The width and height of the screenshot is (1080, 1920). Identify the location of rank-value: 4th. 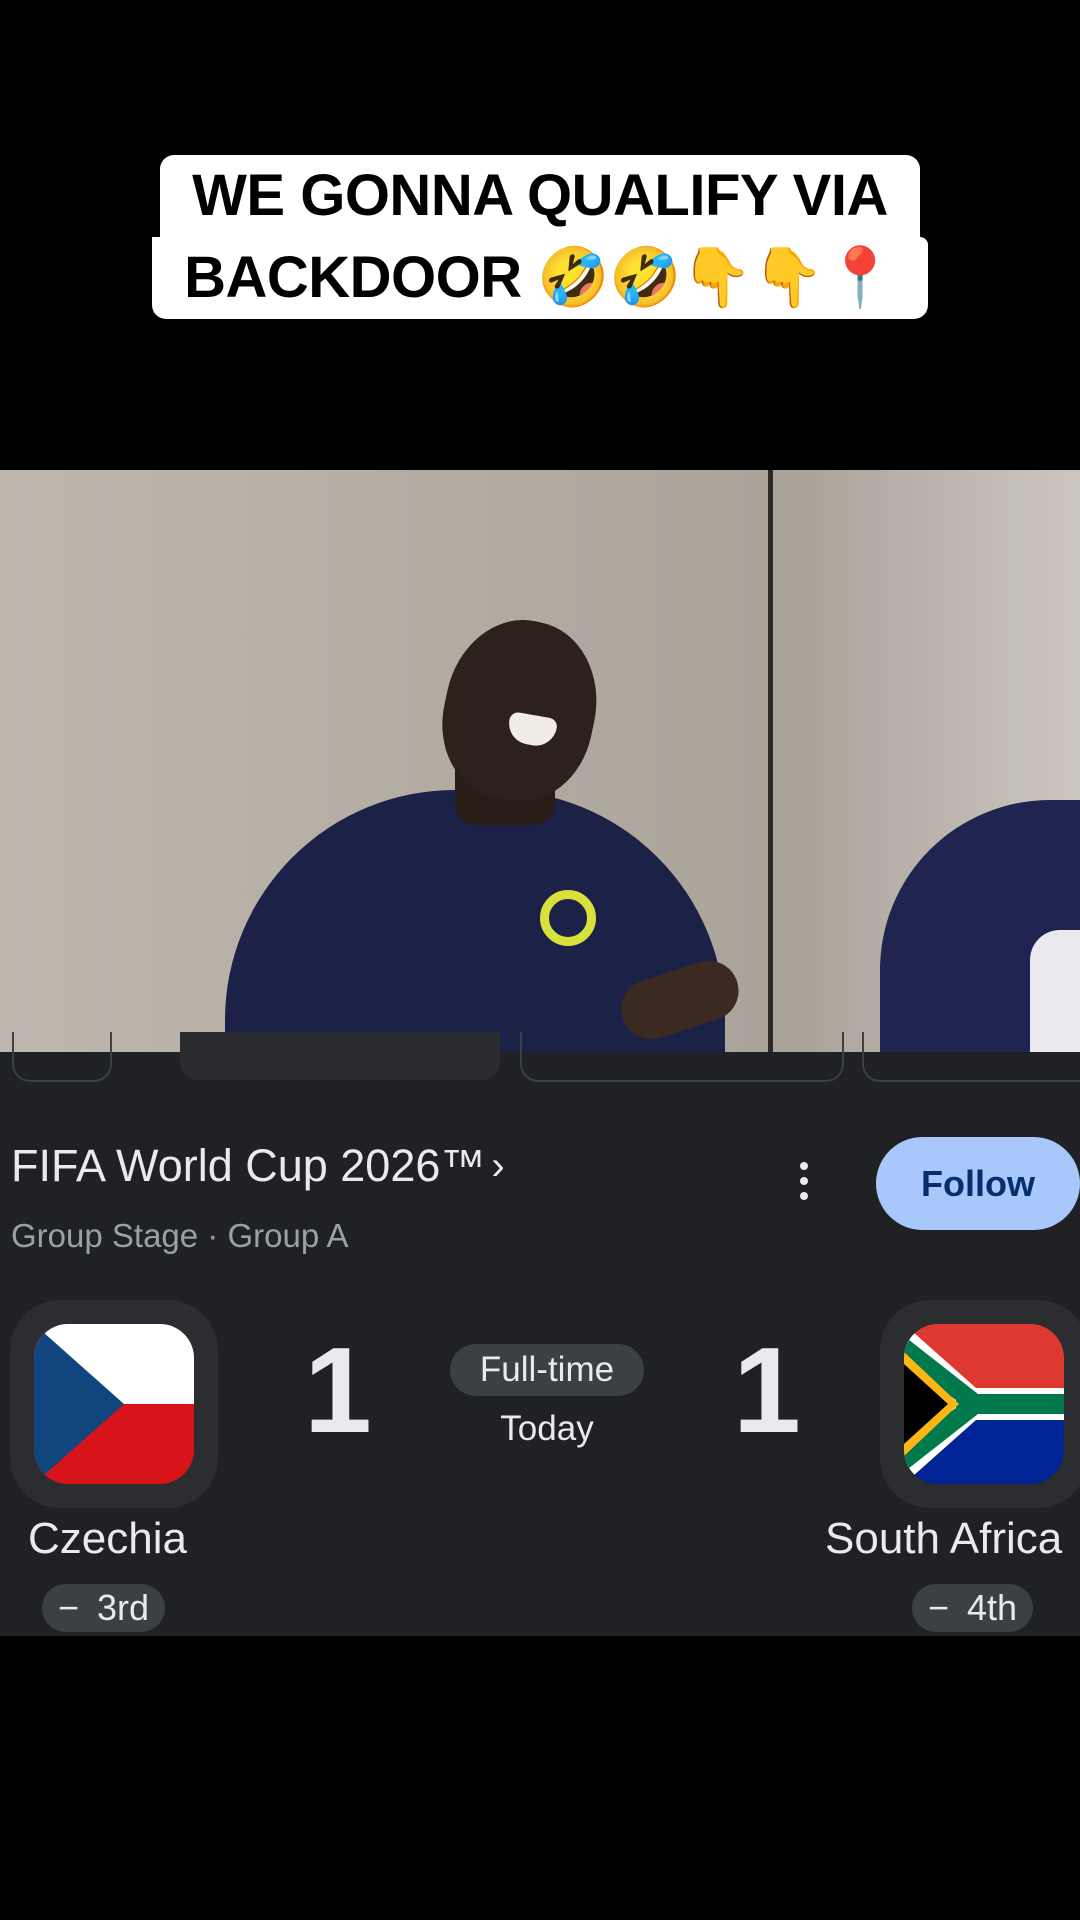
(992, 1607).